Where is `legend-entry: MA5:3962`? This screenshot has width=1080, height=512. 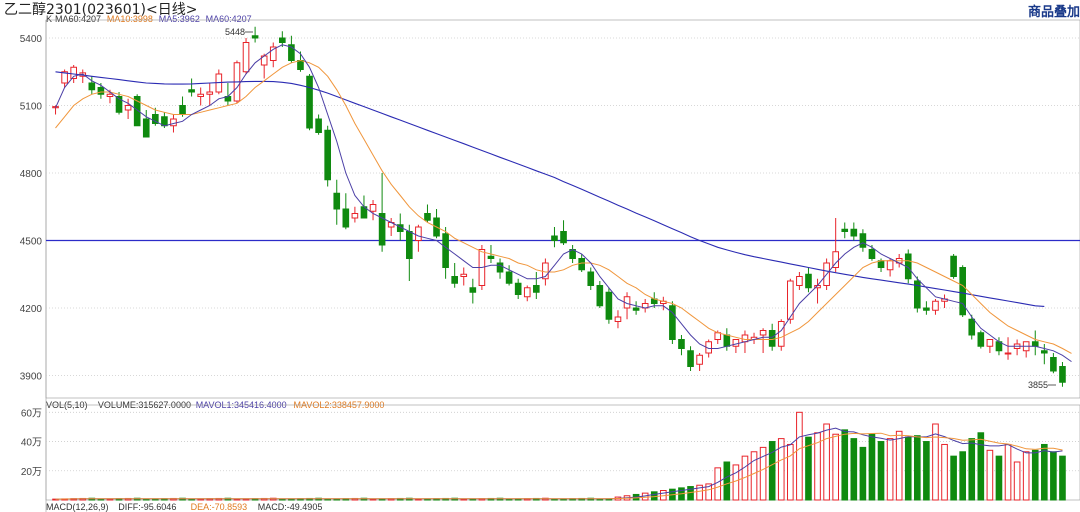 legend-entry: MA5:3962 is located at coordinates (179, 19).